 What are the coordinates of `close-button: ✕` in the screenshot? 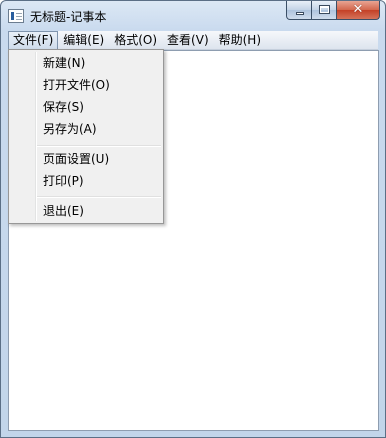 It's located at (358, 10).